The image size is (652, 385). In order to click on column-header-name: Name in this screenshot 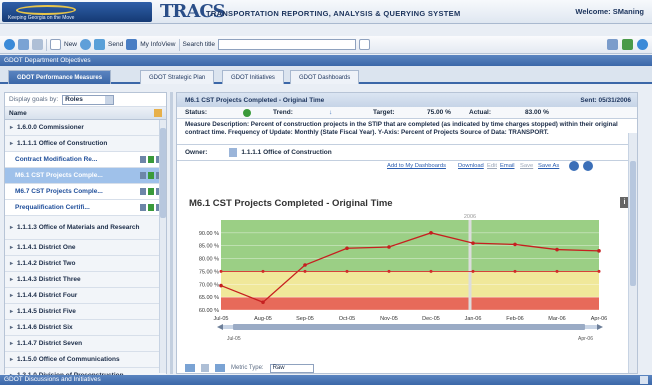, I will do `click(85, 113)`.